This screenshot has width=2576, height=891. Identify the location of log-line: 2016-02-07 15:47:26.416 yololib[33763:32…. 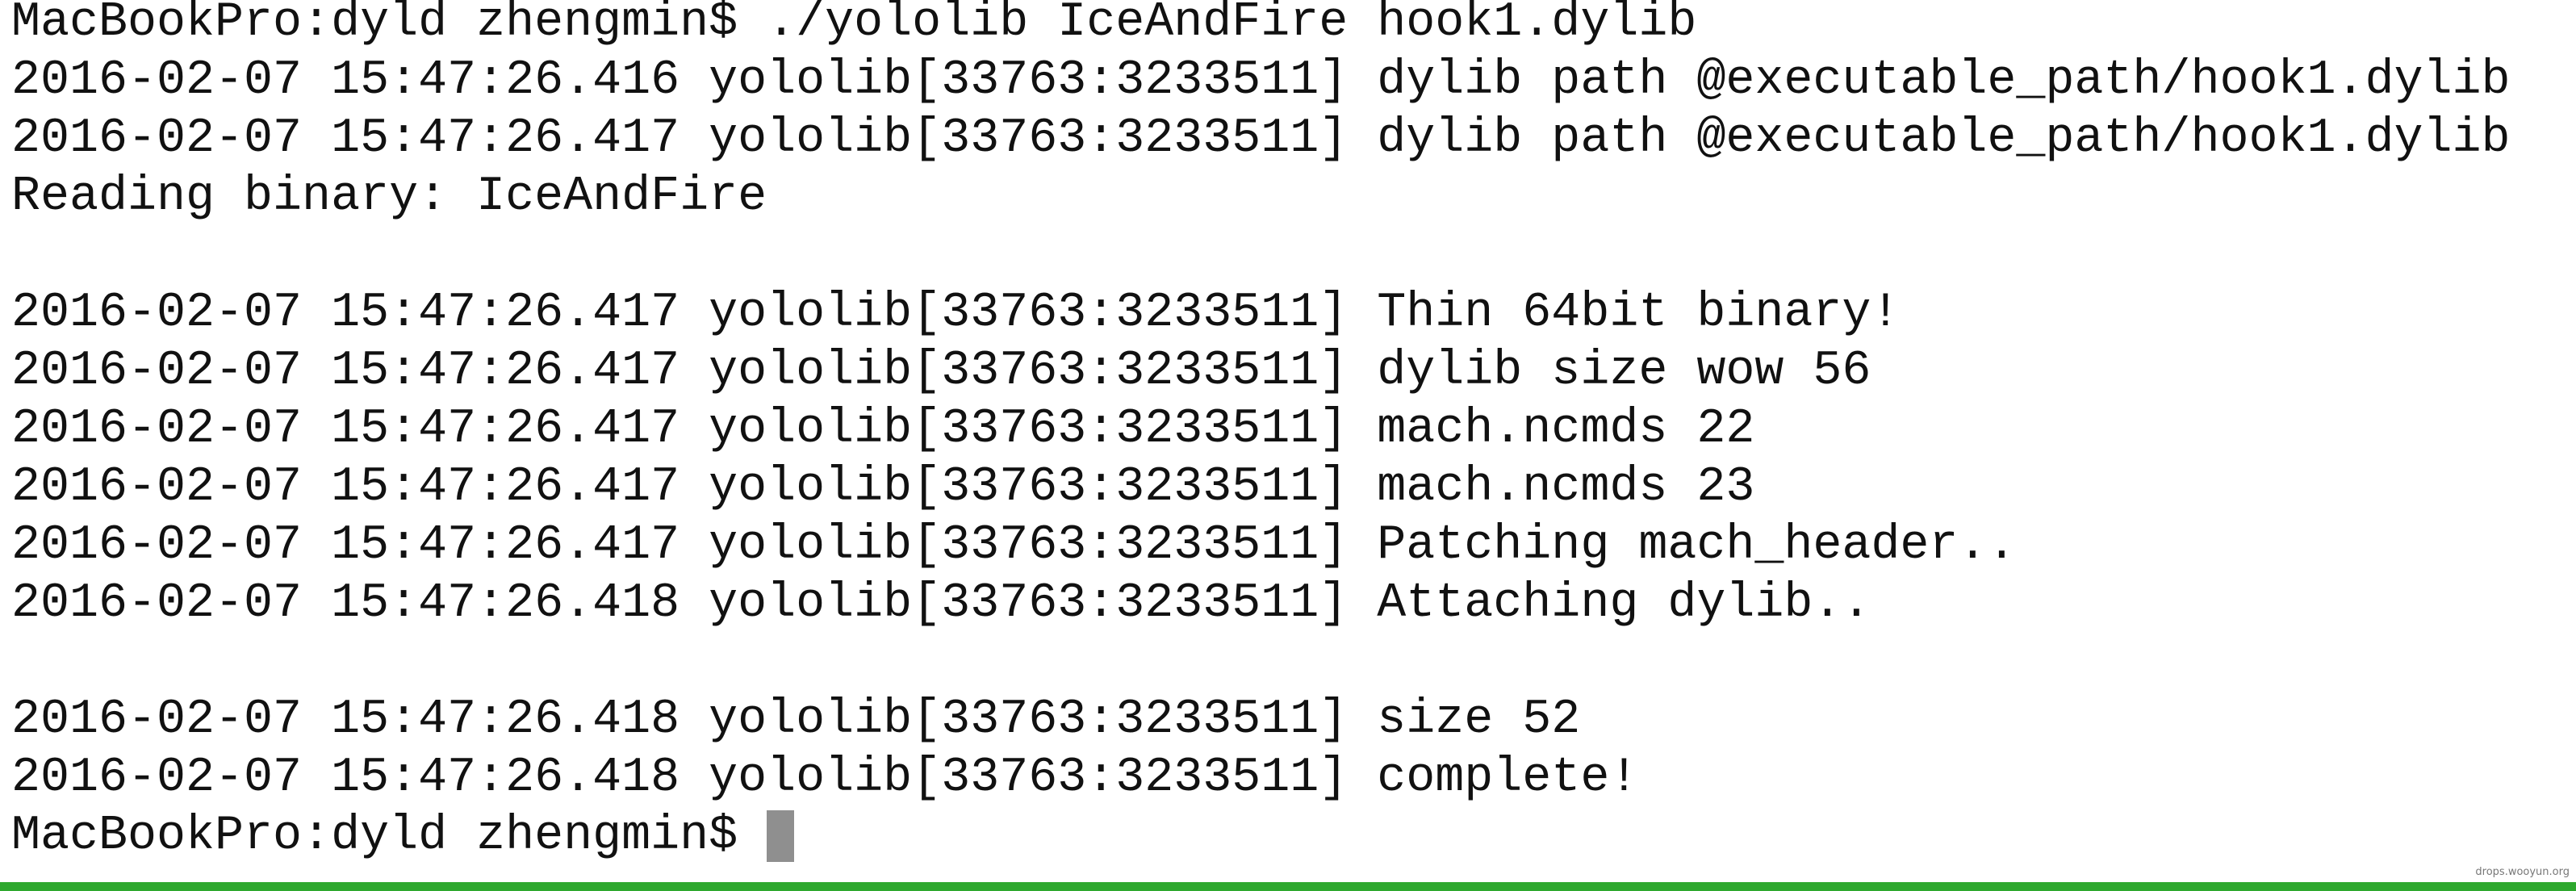
(1261, 80).